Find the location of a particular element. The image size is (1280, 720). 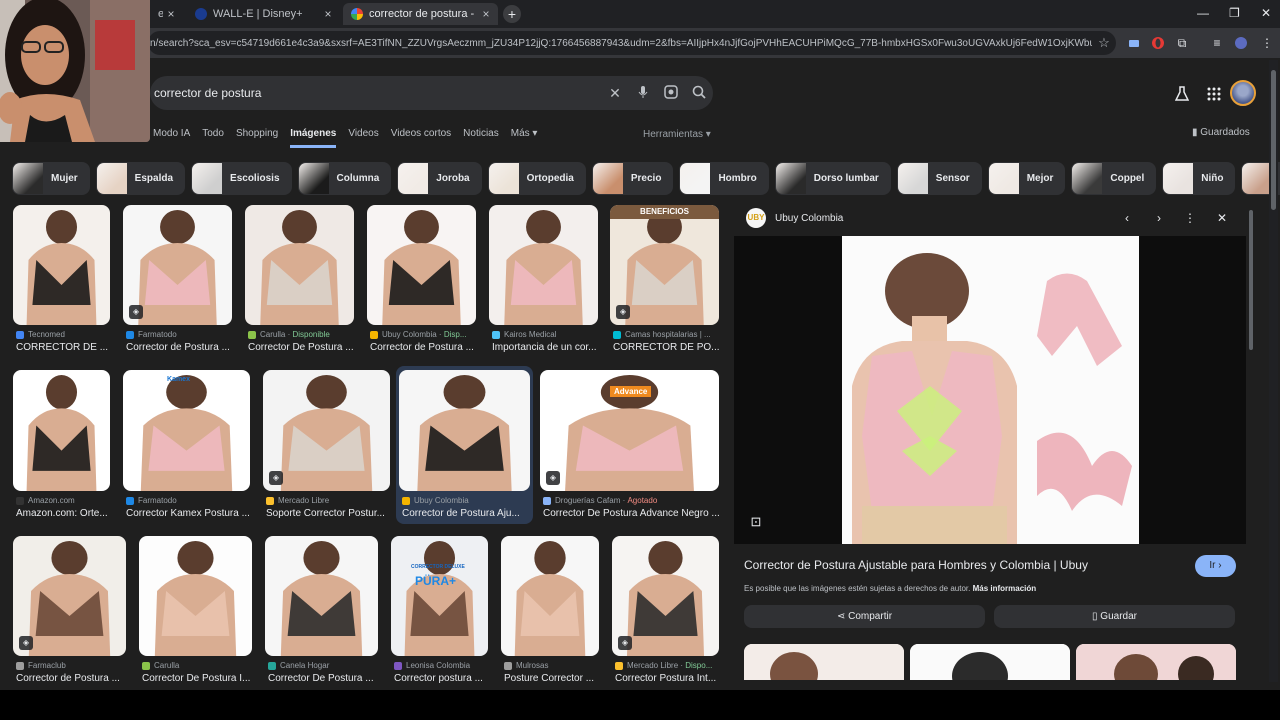

tab-partial: e × is located at coordinates (166, 14).